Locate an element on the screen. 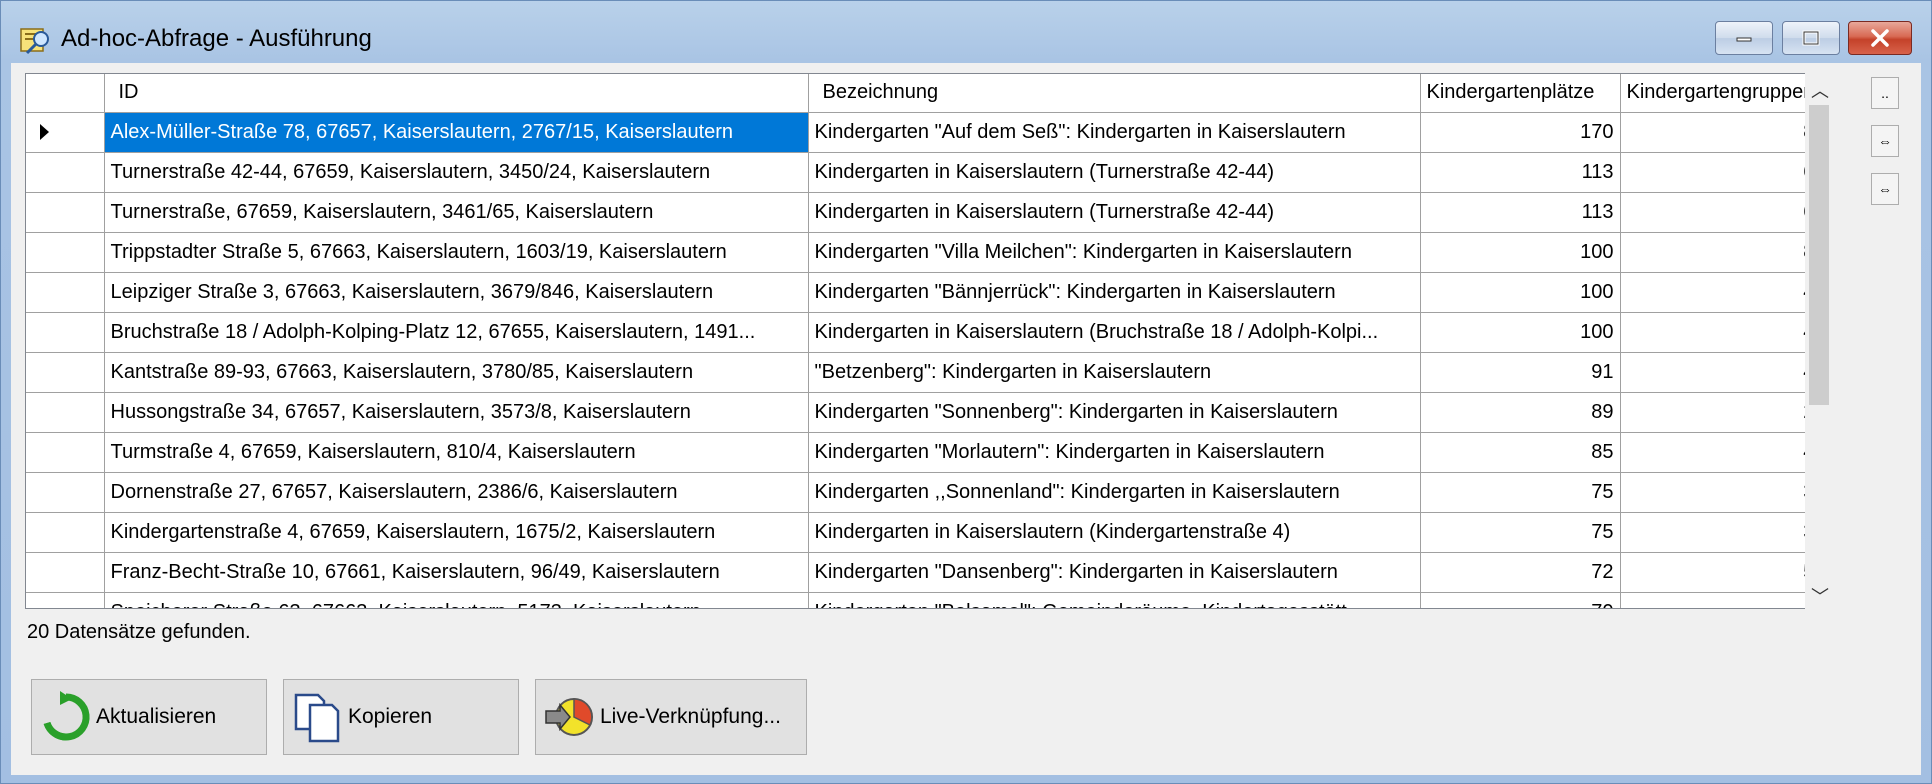 This screenshot has width=1932, height=784. maximize-button is located at coordinates (1811, 38).